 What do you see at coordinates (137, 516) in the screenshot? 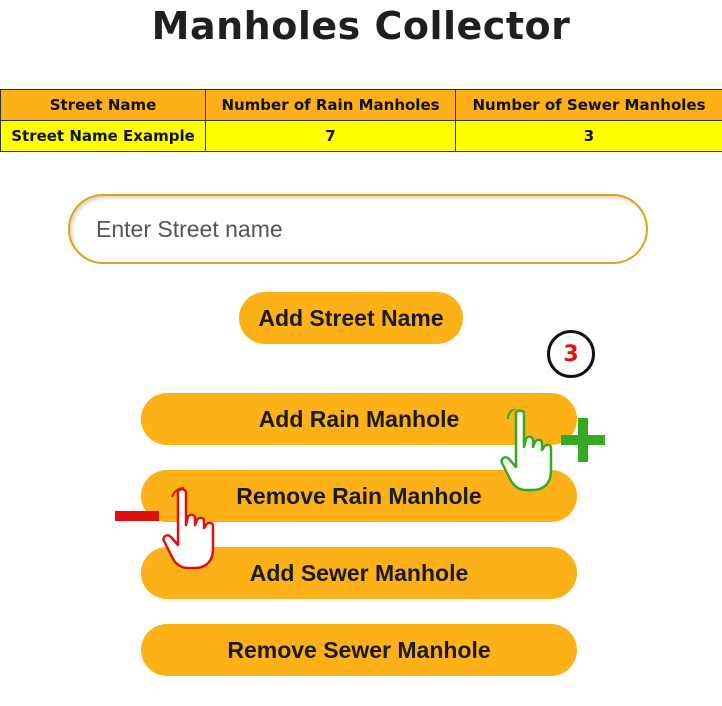
I see `minus-icon` at bounding box center [137, 516].